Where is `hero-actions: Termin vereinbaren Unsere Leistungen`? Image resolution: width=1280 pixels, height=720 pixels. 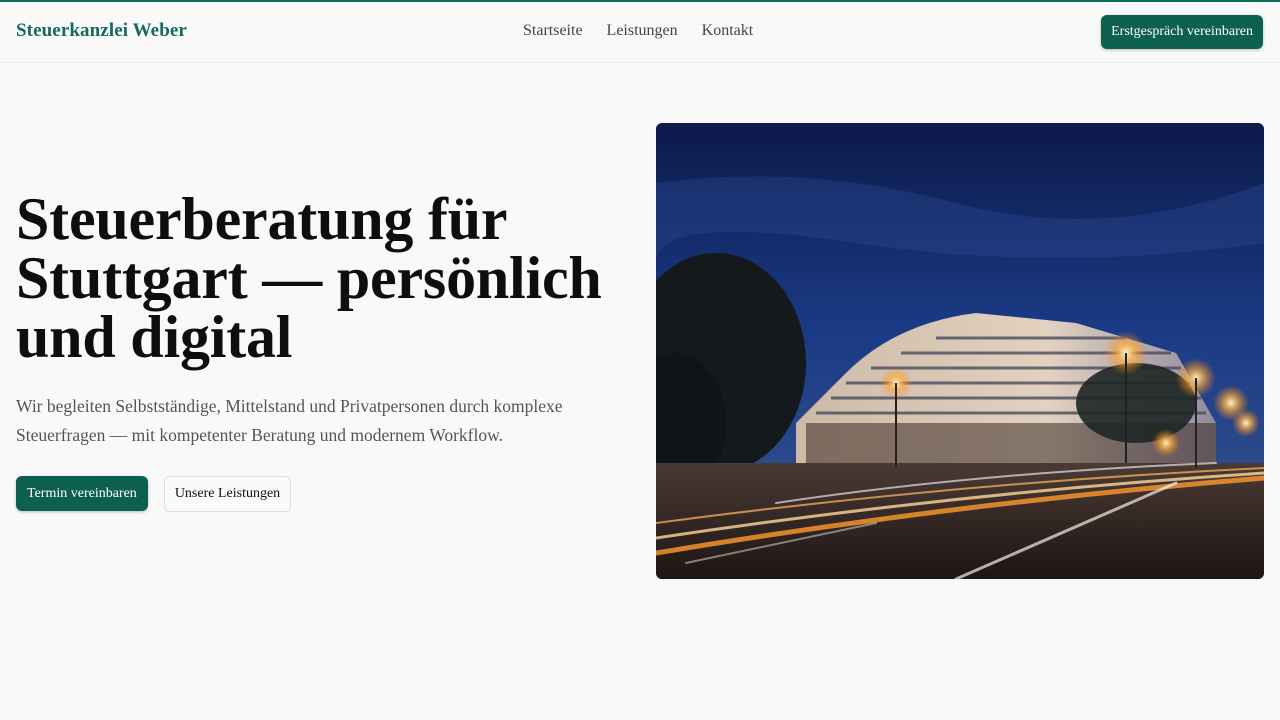 hero-actions: Termin vereinbaren Unsere Leistungen is located at coordinates (154, 494).